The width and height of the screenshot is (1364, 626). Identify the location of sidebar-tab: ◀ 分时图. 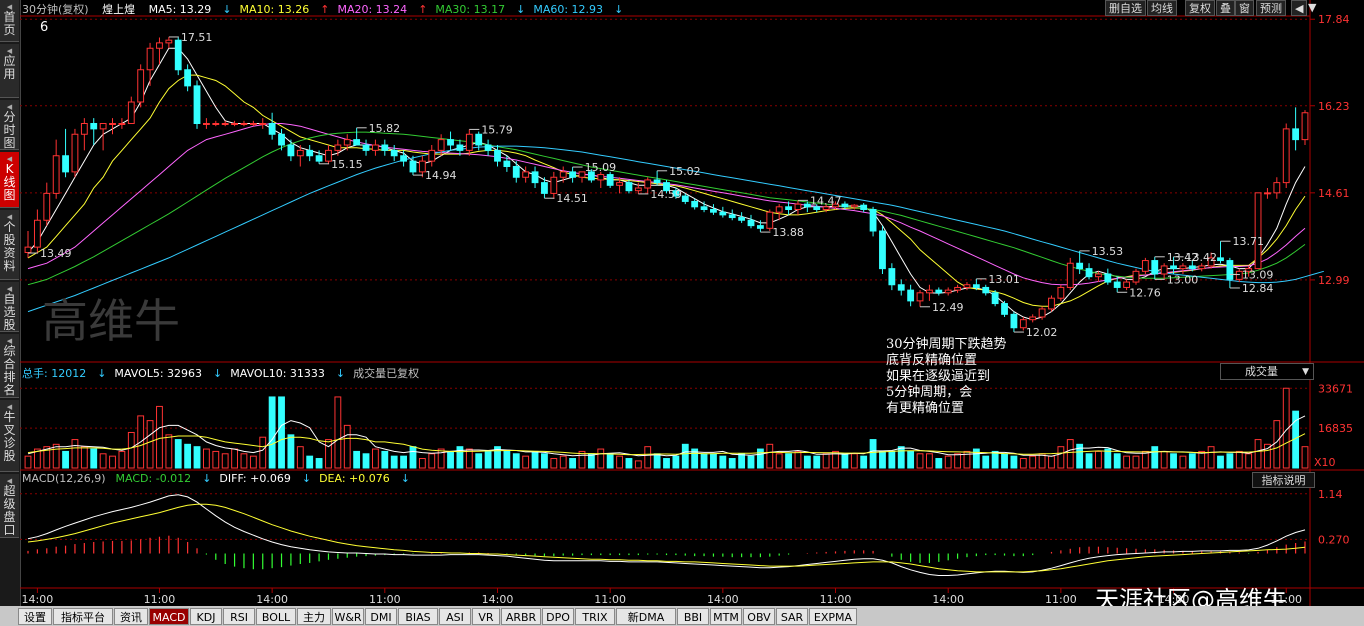
(9, 125).